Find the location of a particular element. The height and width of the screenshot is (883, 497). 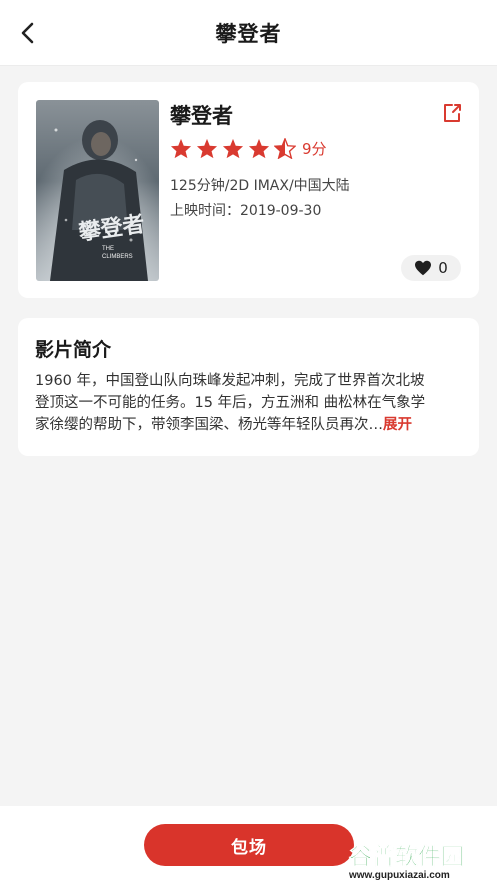

share-icon is located at coordinates (452, 113).